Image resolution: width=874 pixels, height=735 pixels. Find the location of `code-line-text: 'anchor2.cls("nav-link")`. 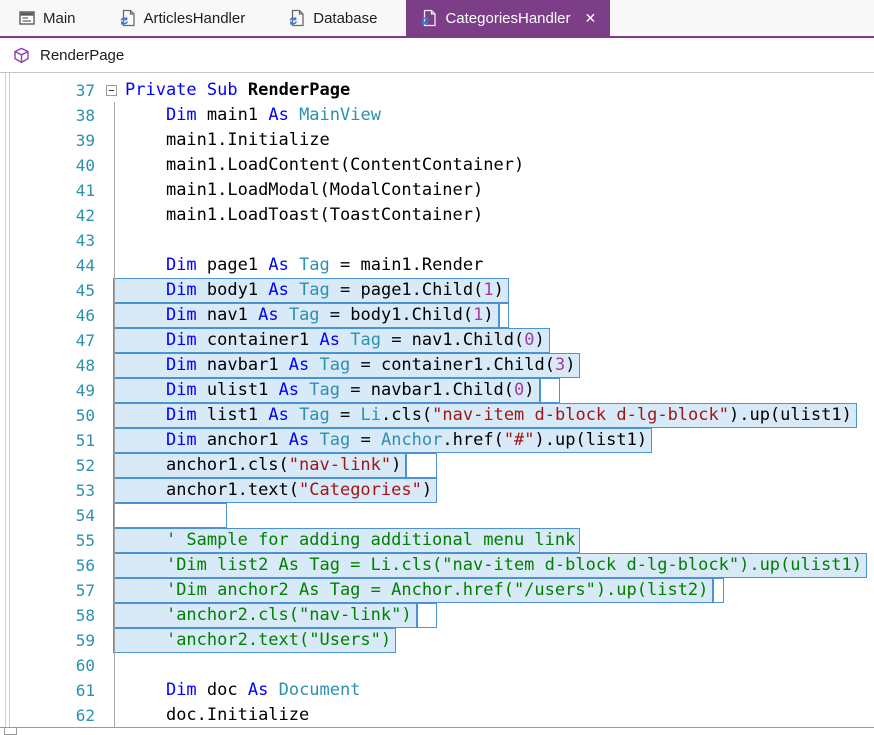

code-line-text: 'anchor2.cls("nav-link") is located at coordinates (493, 615).